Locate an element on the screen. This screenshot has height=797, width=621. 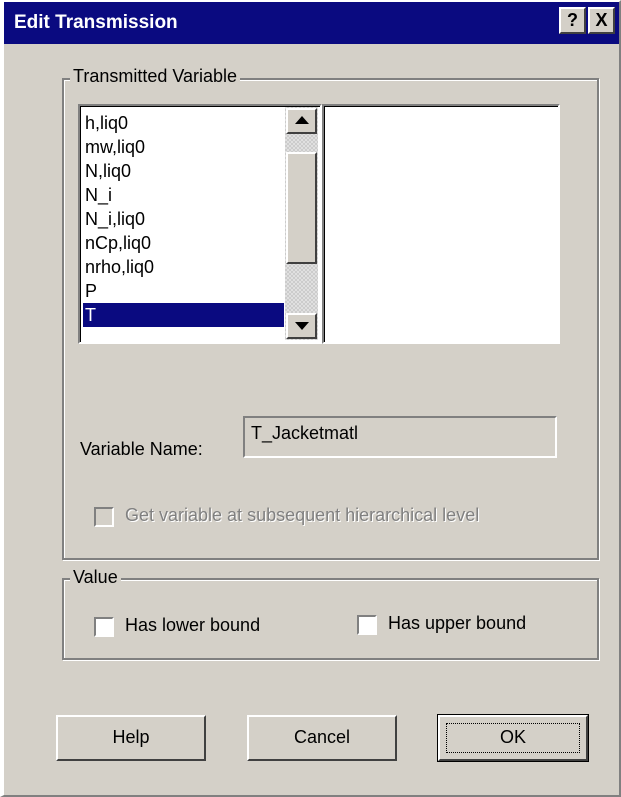
arrow-down-icon is located at coordinates (302, 326).